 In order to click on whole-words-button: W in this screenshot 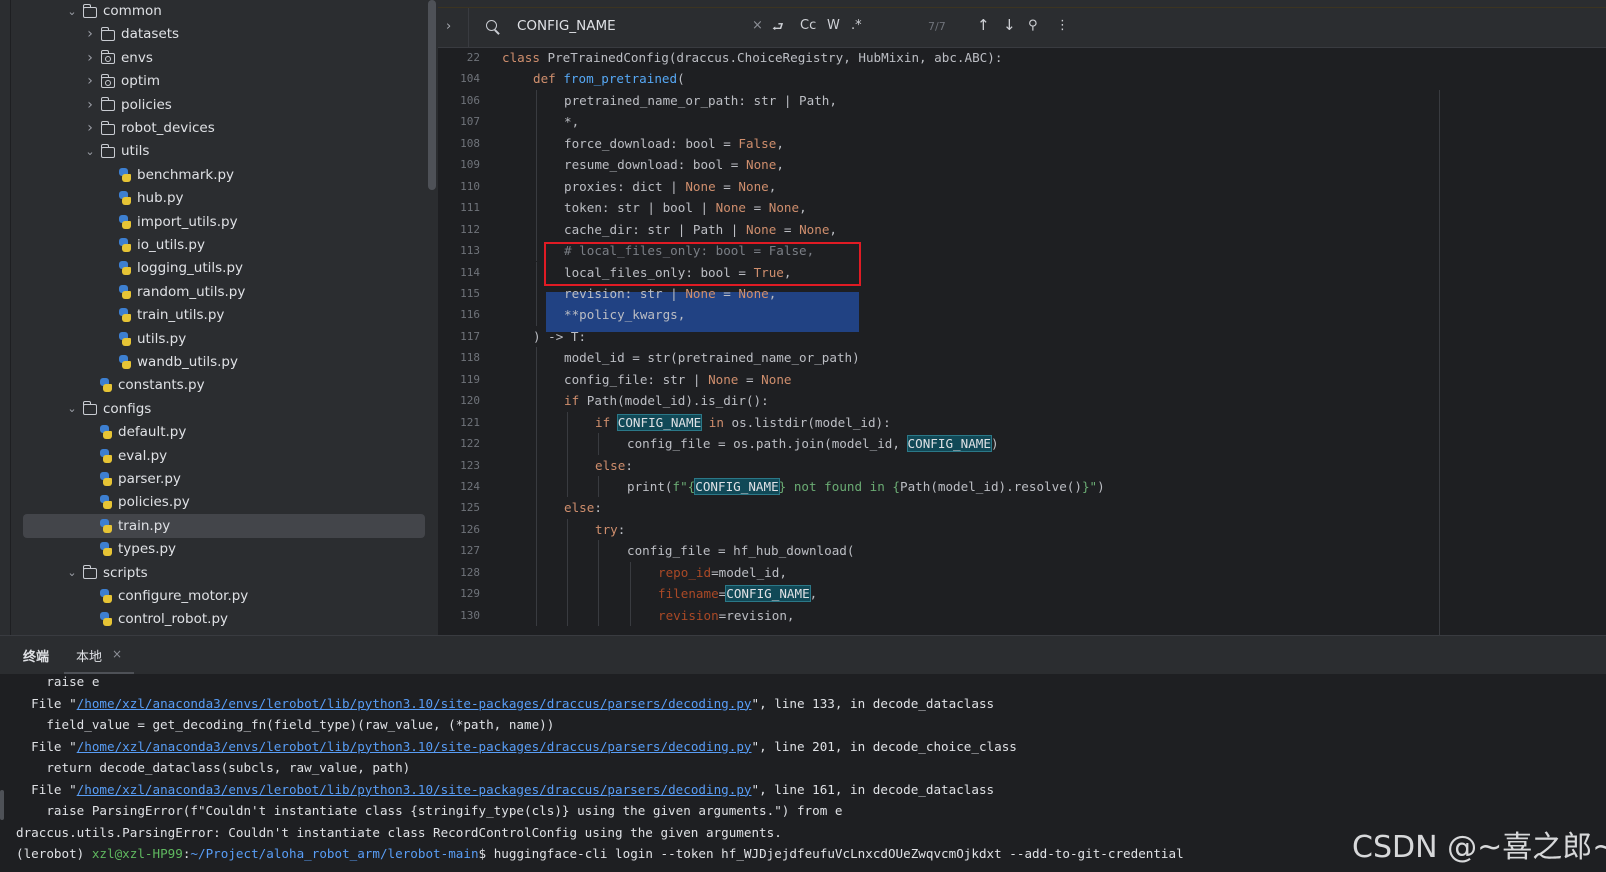, I will do `click(833, 25)`.